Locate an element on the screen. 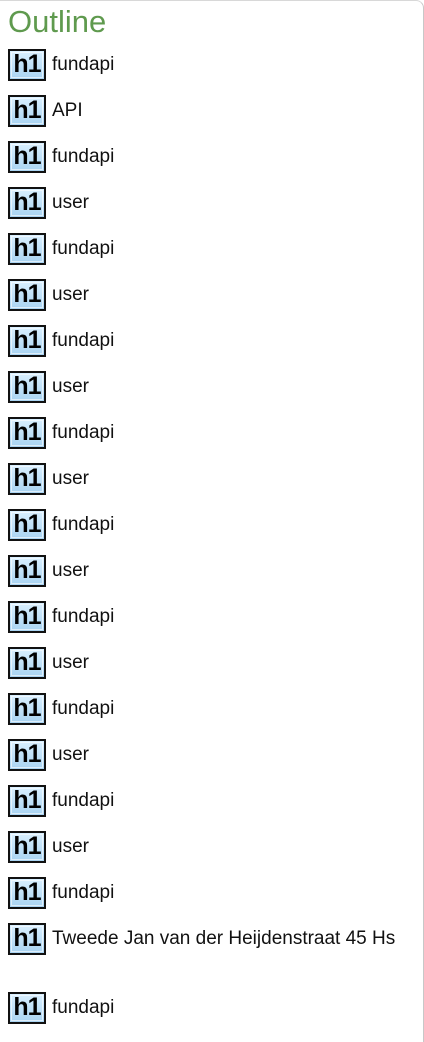 The height and width of the screenshot is (1042, 424). outline-item: h1 API is located at coordinates (213, 110).